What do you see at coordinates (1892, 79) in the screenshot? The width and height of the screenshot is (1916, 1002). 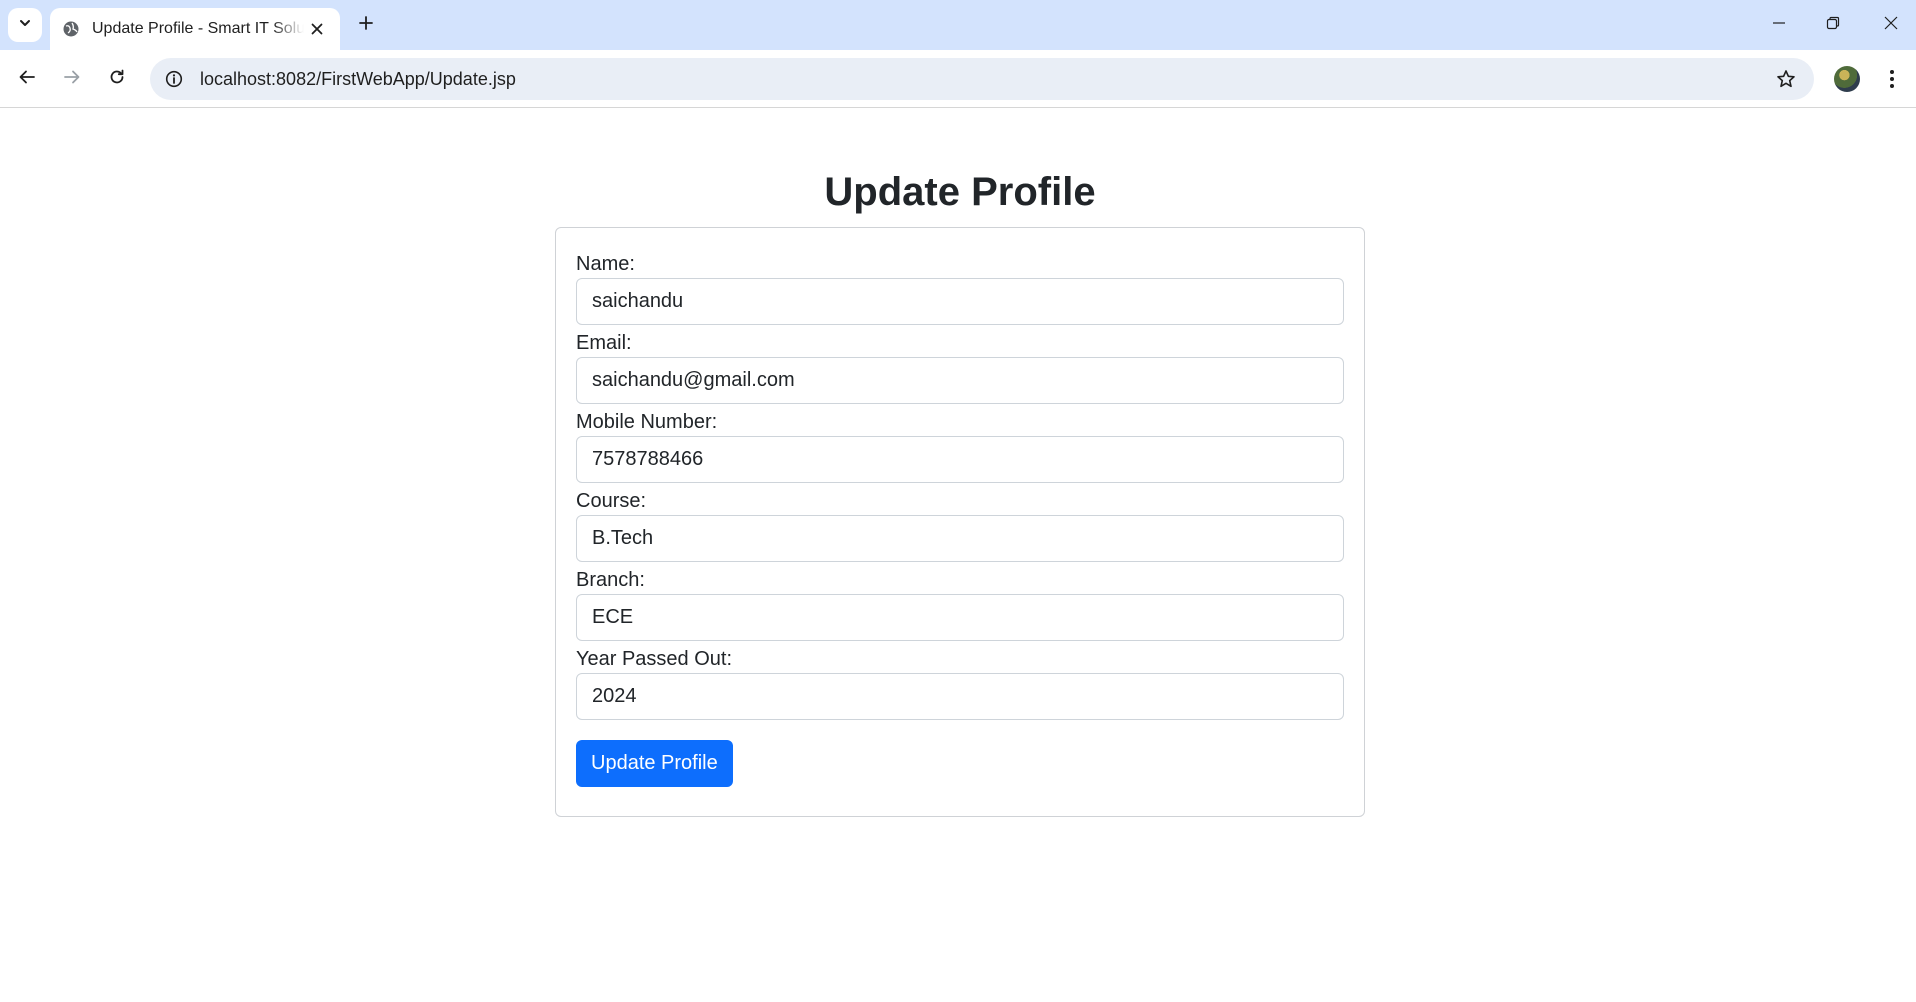 I see `kebab-menu-icon` at bounding box center [1892, 79].